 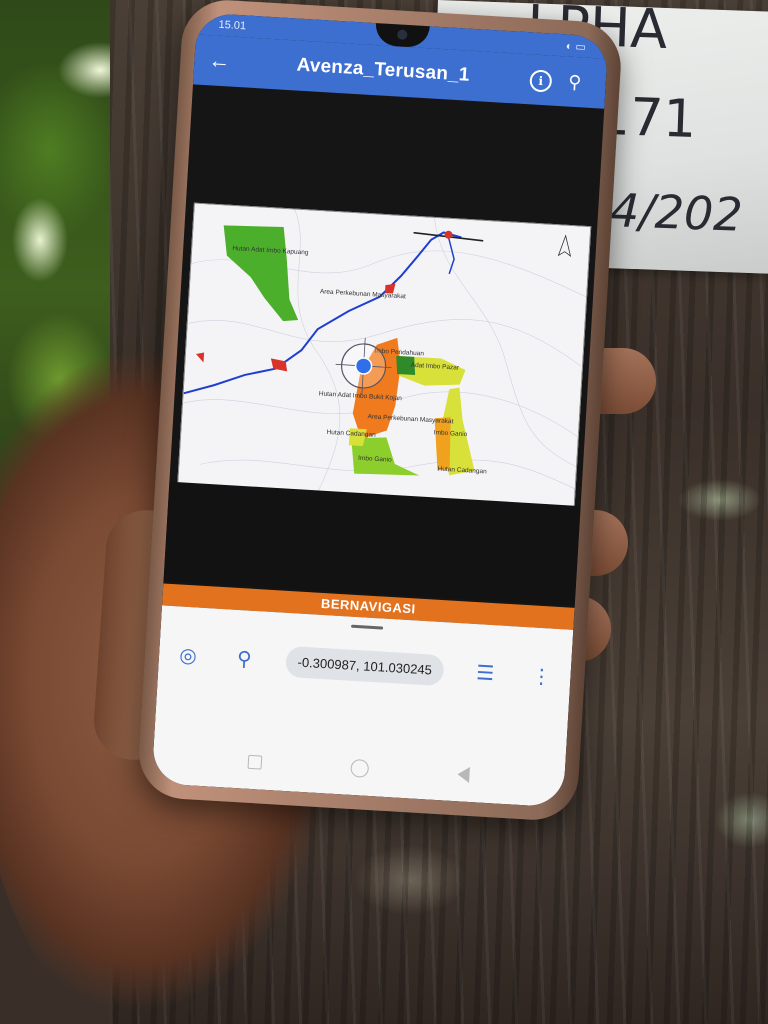 What do you see at coordinates (542, 676) in the screenshot?
I see `more-options-icon: ⋮` at bounding box center [542, 676].